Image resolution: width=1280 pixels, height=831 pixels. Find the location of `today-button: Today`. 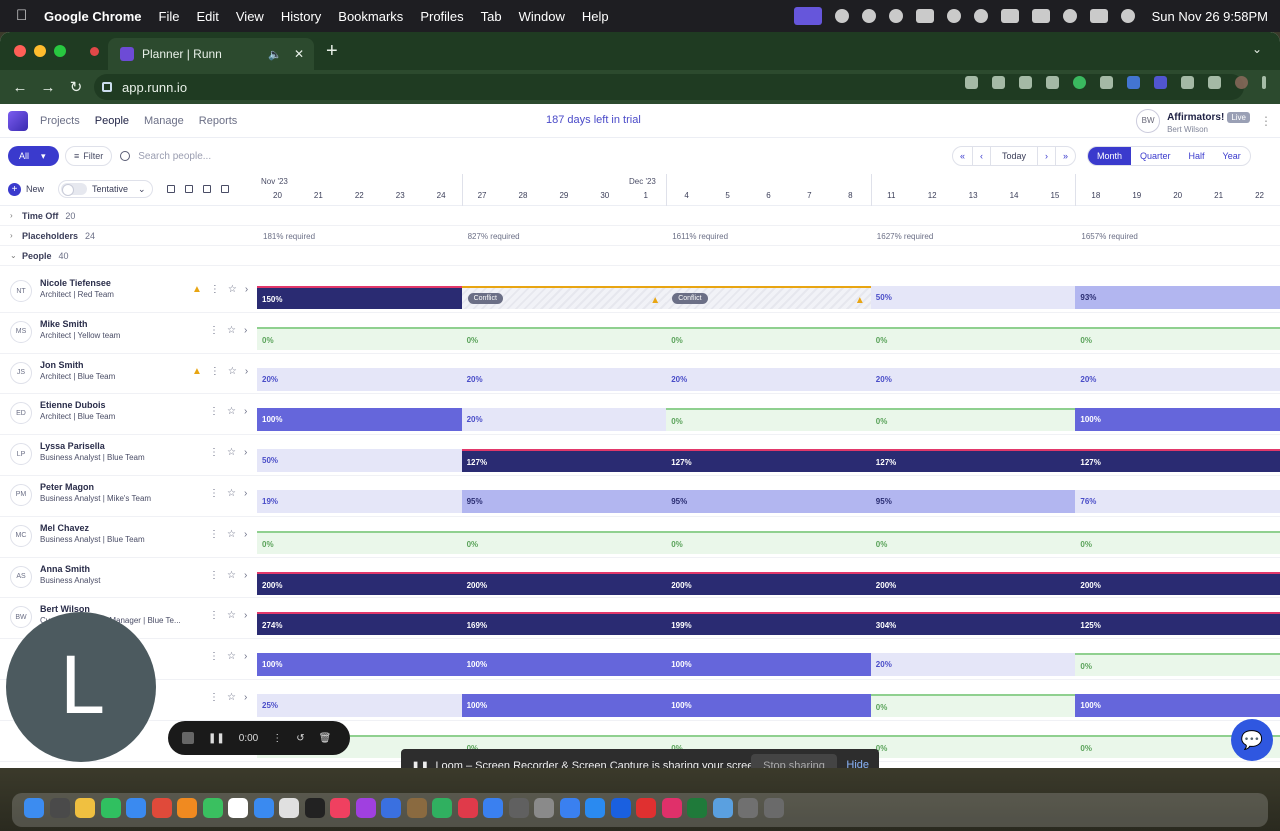

today-button: Today is located at coordinates (1015, 156).